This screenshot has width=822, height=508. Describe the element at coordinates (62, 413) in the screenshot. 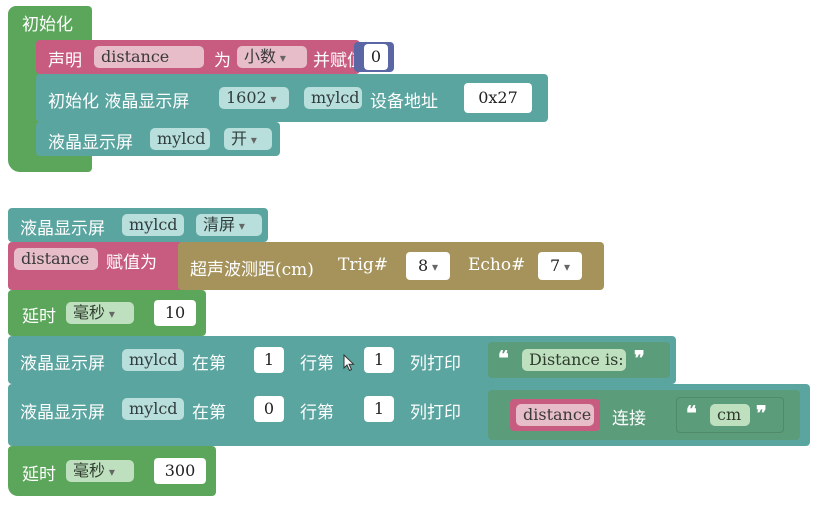

I see `print2-label: 液晶显示屏` at that location.